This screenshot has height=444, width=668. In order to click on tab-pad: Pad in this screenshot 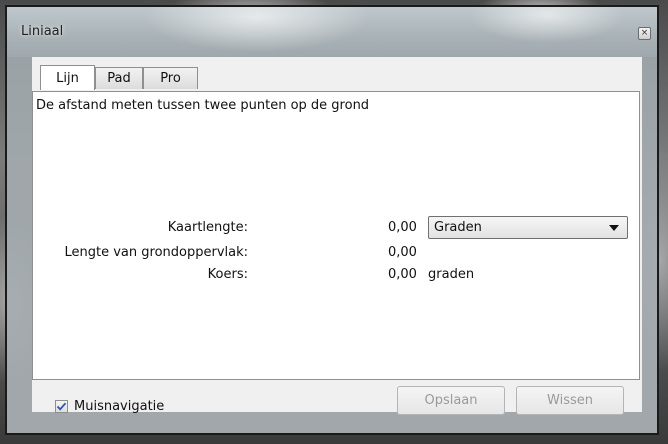, I will do `click(119, 78)`.